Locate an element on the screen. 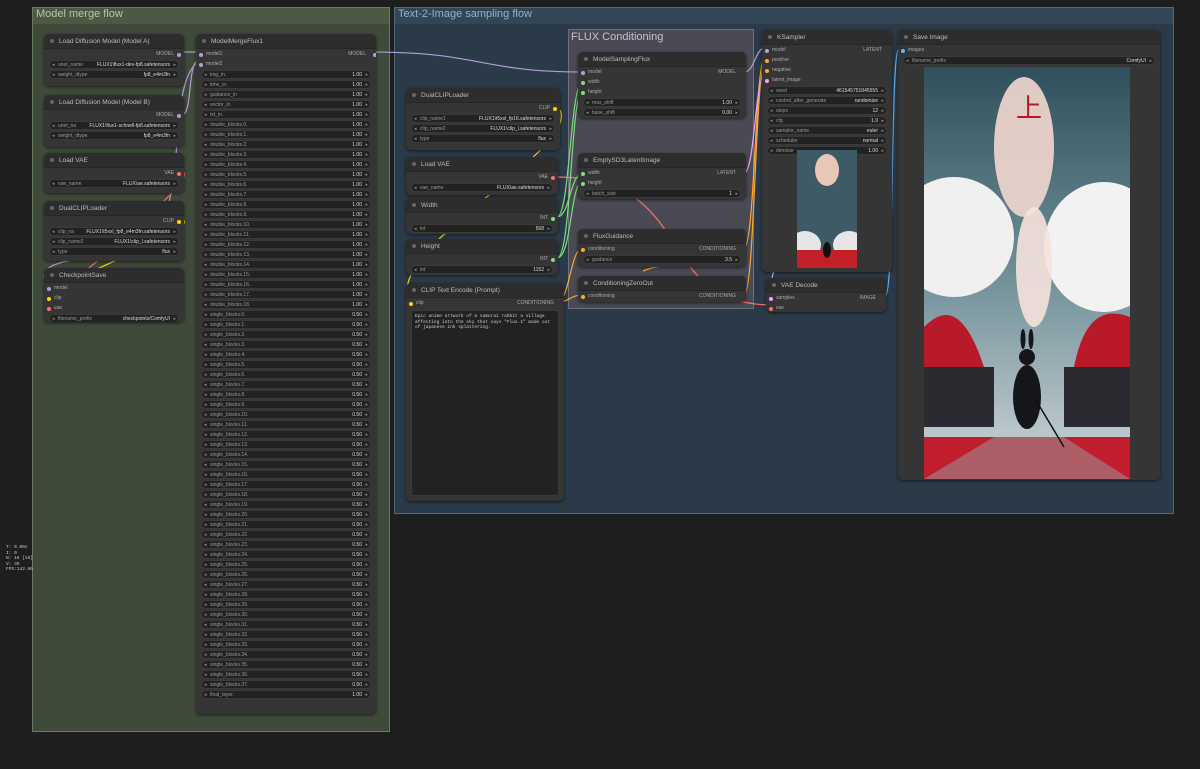 This screenshot has height=769, width=1200. input-width: width is located at coordinates (661, 82).